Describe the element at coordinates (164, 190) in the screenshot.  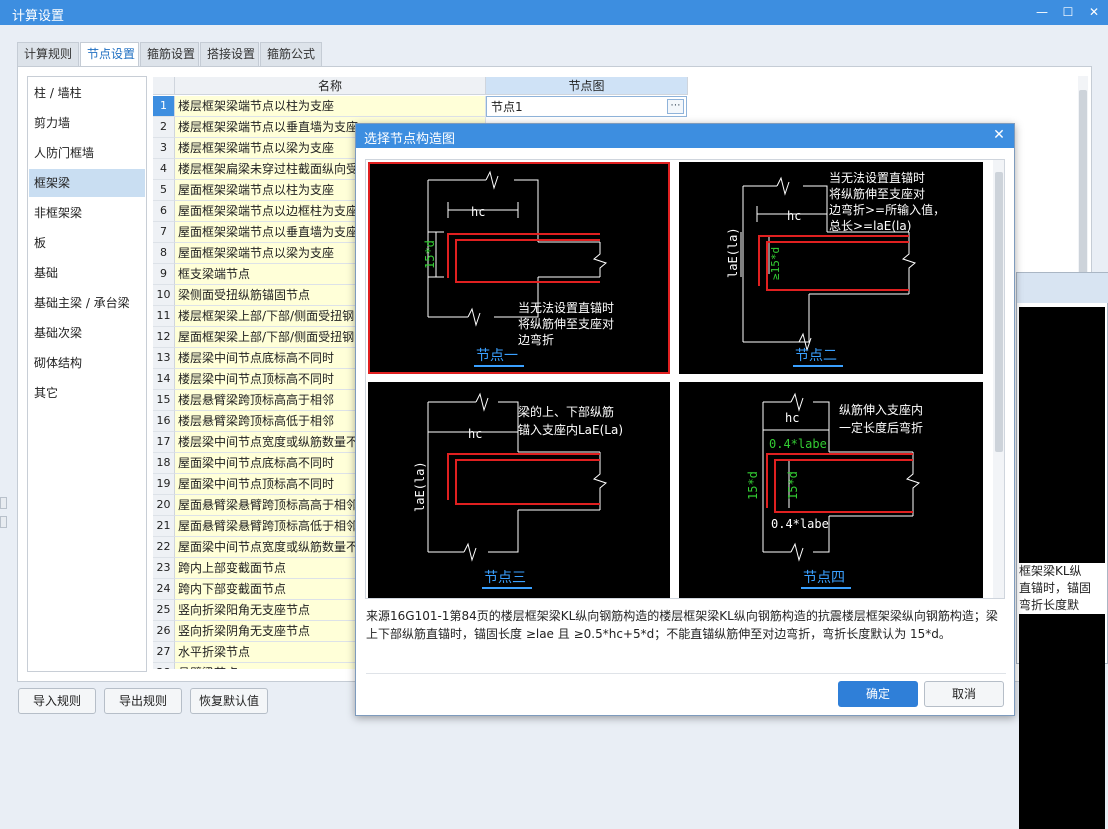
I see `row-number: 5` at that location.